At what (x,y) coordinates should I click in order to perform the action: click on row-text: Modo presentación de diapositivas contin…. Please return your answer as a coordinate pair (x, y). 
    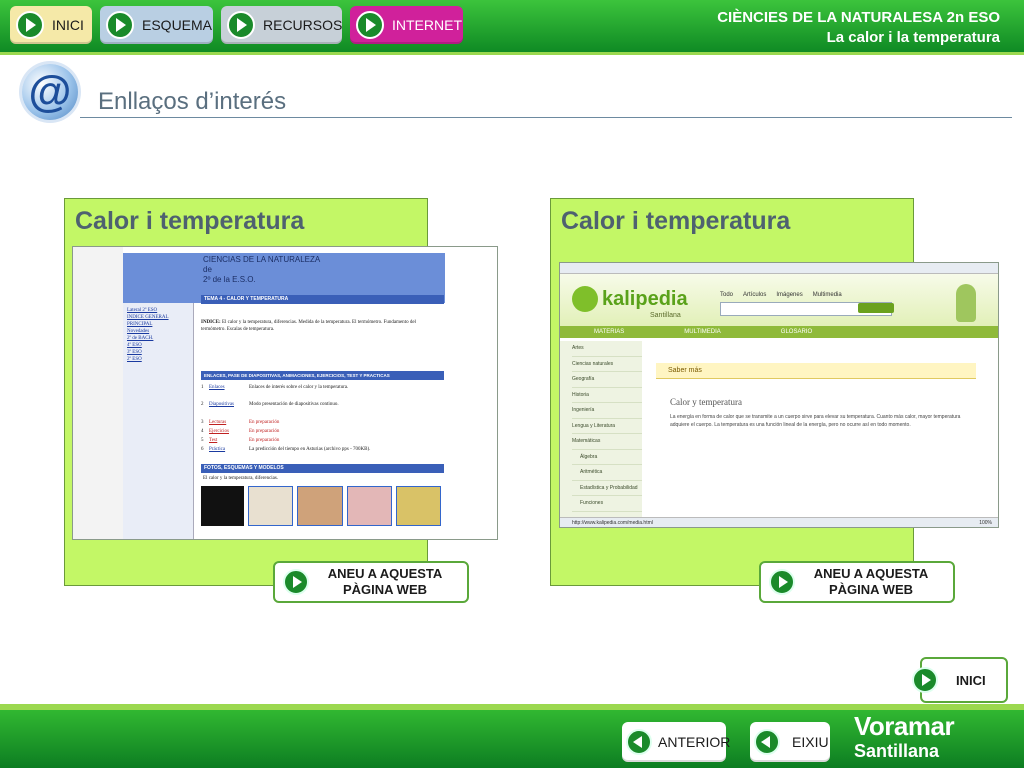
    Looking at the image, I should click on (294, 404).